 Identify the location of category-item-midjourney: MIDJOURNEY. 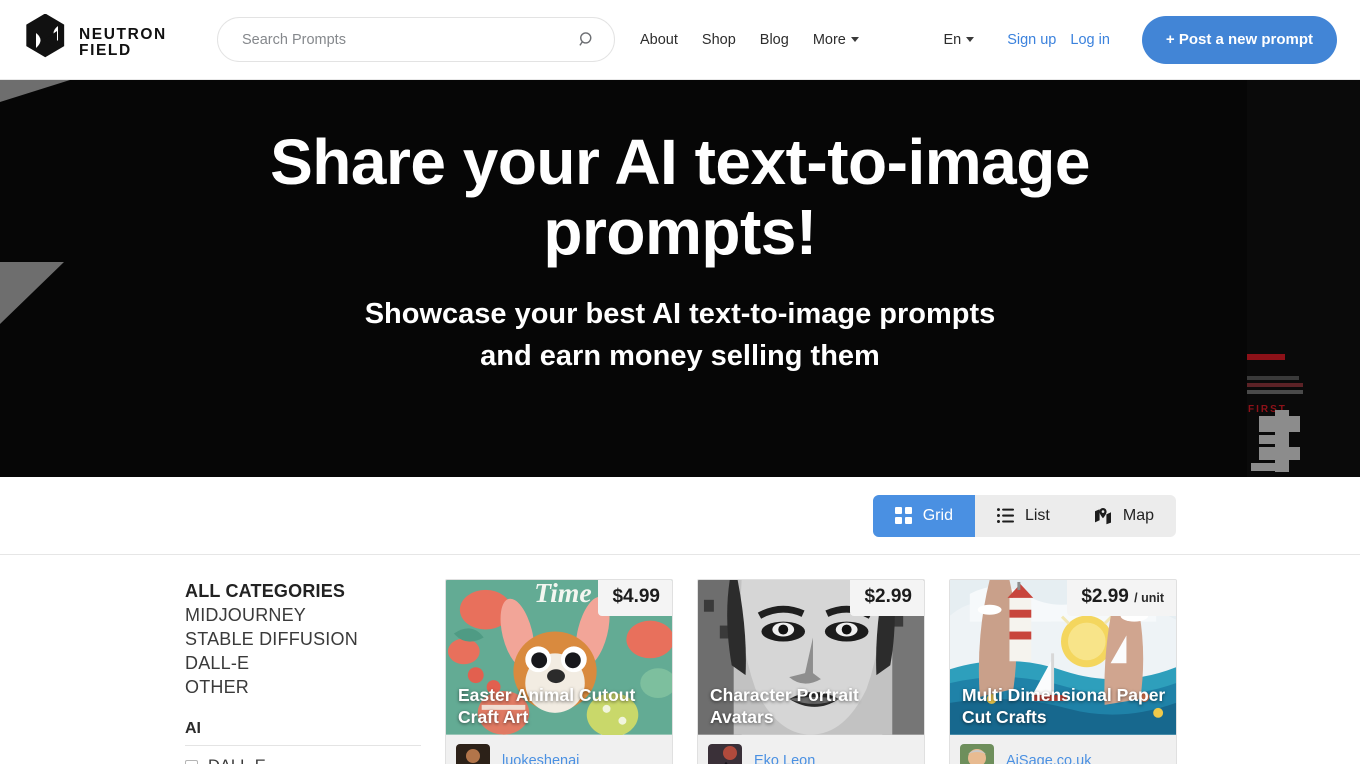
(303, 615).